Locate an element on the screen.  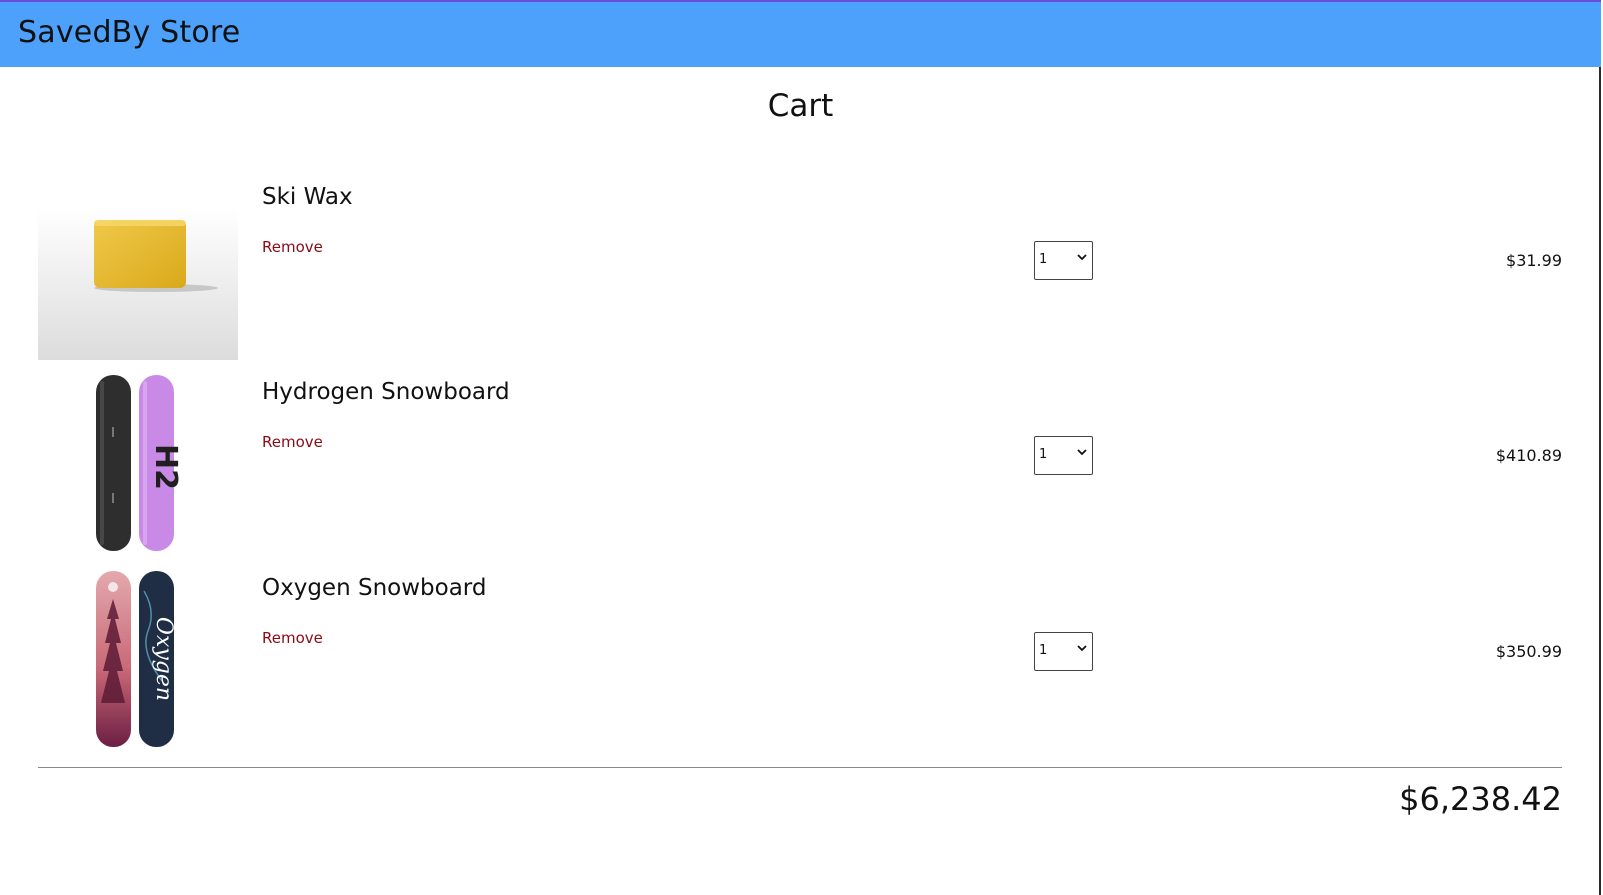
cart-divider is located at coordinates (800, 767).